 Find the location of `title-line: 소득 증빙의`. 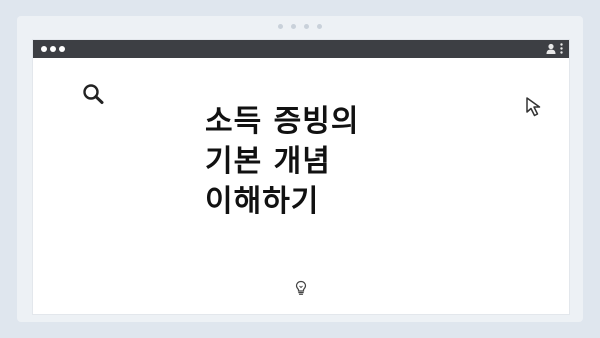

title-line: 소득 증빙의 is located at coordinates (282, 121).